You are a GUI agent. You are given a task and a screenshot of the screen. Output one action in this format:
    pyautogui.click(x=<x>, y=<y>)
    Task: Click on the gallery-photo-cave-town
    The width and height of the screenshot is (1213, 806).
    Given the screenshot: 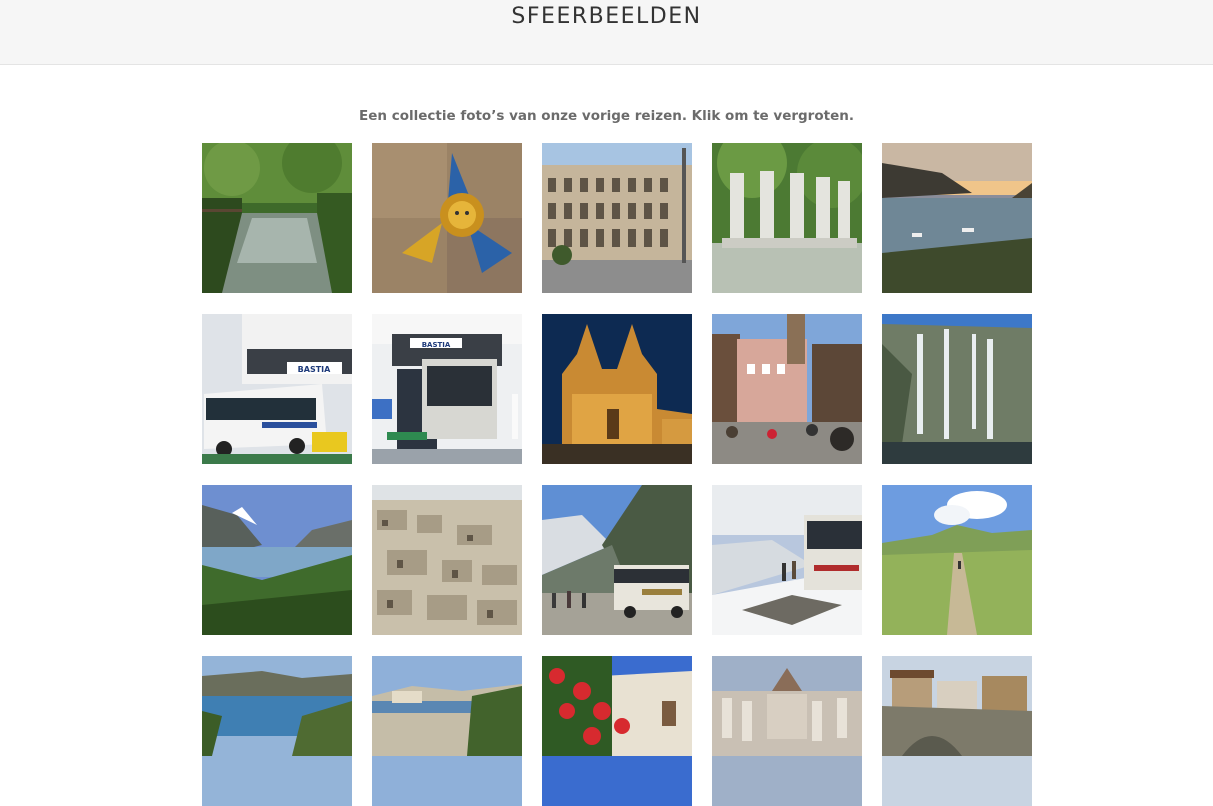 What is the action you would take?
    pyautogui.click(x=447, y=560)
    